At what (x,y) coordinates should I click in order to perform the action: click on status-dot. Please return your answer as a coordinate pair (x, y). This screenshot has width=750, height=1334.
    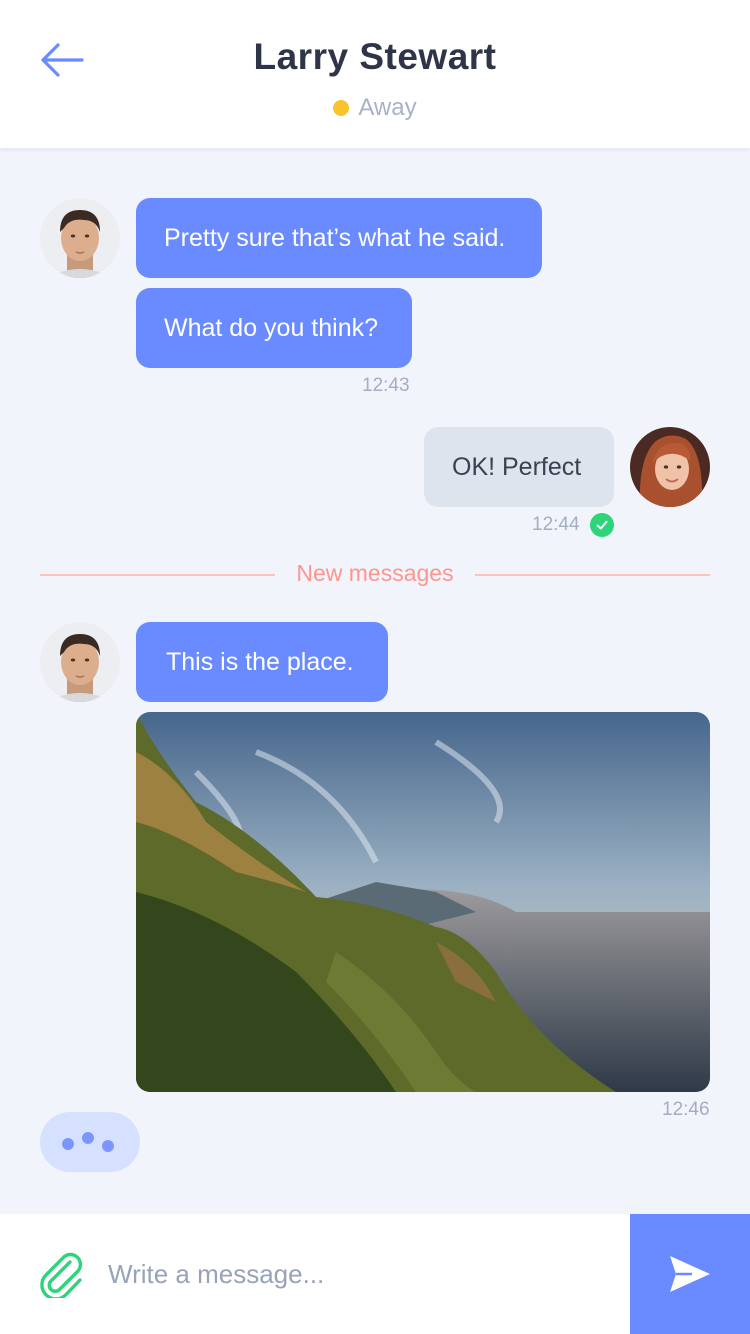
    Looking at the image, I should click on (341, 108).